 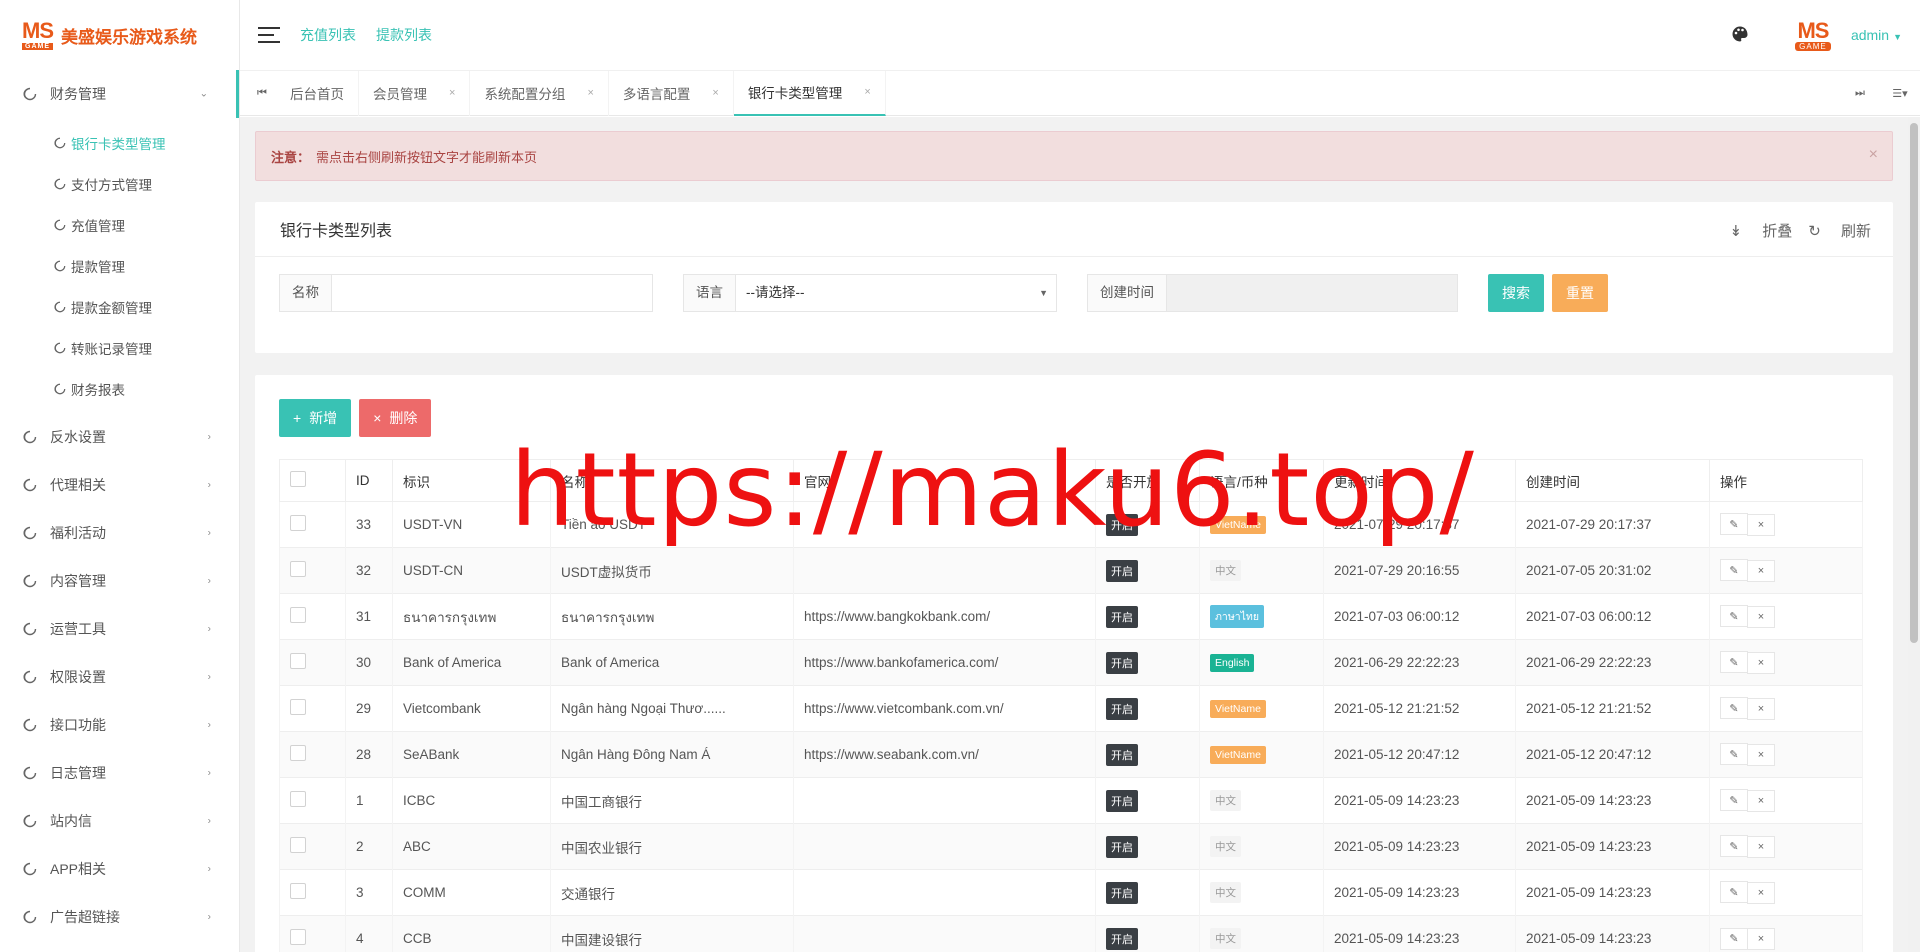 What do you see at coordinates (119, 265) in the screenshot?
I see `sidebar-subitem: 提款管理` at bounding box center [119, 265].